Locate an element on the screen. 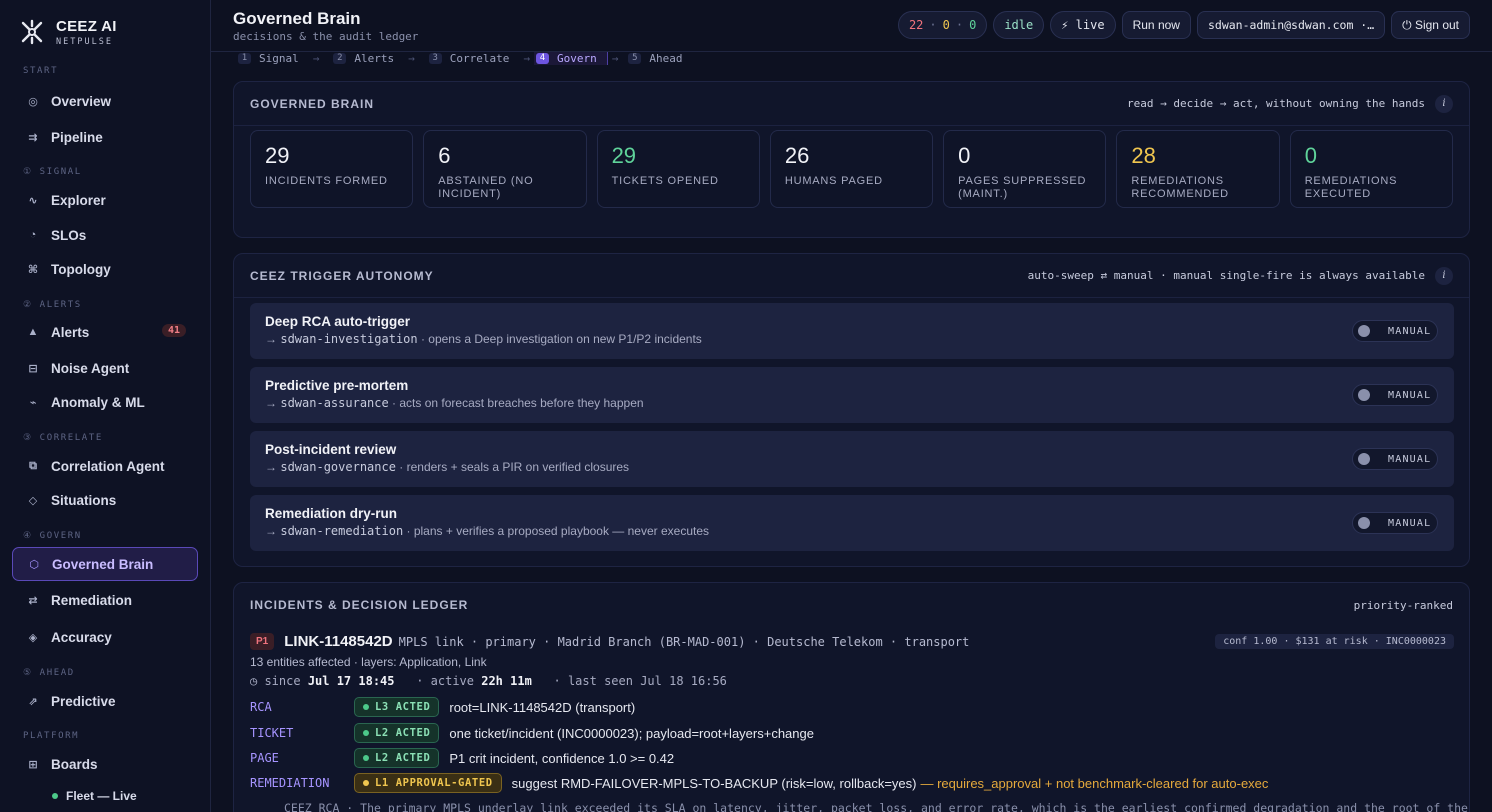  step-label: Govern is located at coordinates (576, 58).